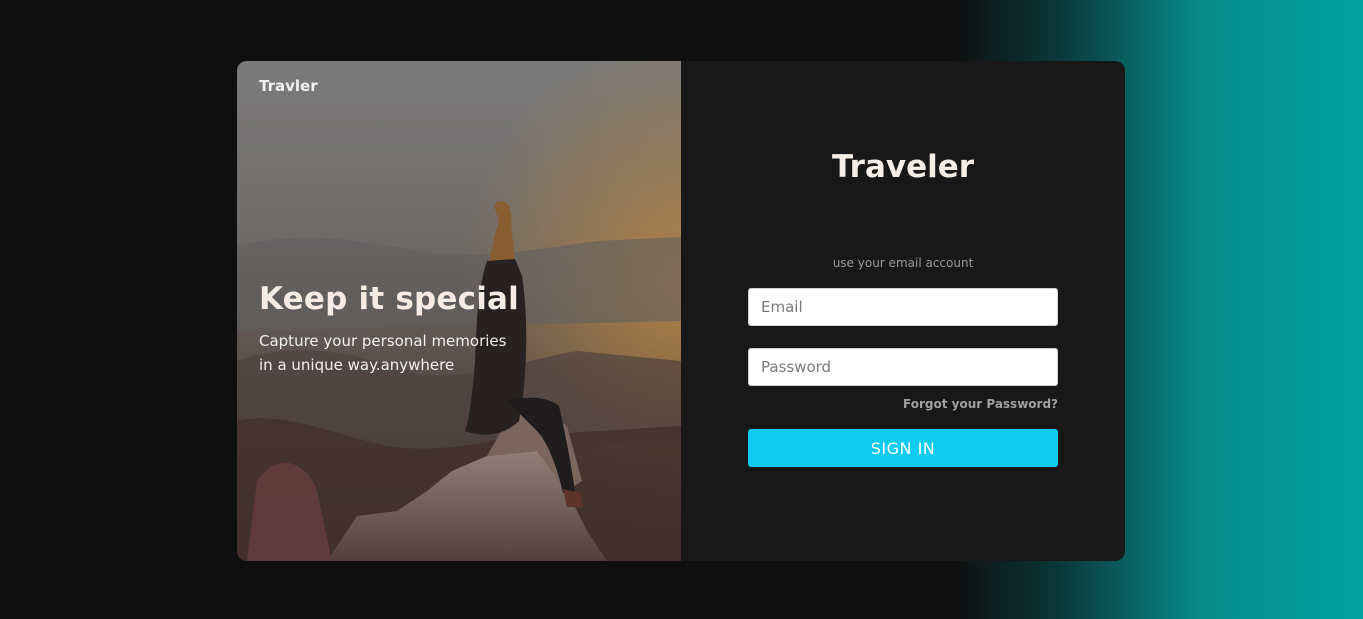  What do you see at coordinates (389, 299) in the screenshot?
I see `hero-title: Keep it special` at bounding box center [389, 299].